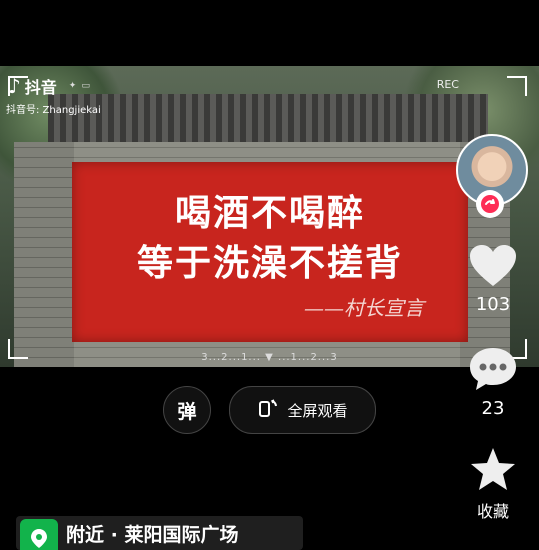  Describe the element at coordinates (493, 469) in the screenshot. I see `star-icon` at that location.